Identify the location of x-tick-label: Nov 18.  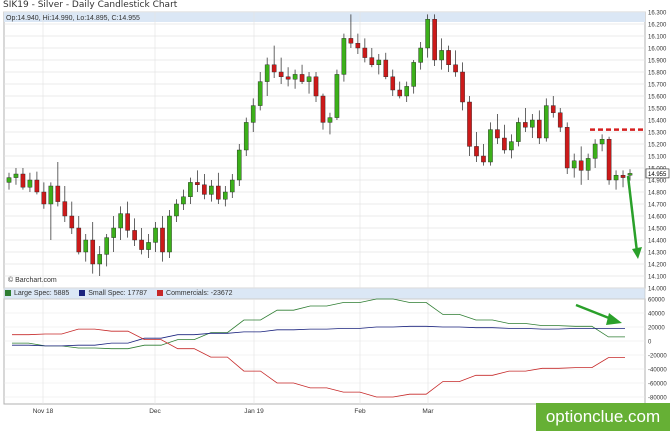
(43, 411).